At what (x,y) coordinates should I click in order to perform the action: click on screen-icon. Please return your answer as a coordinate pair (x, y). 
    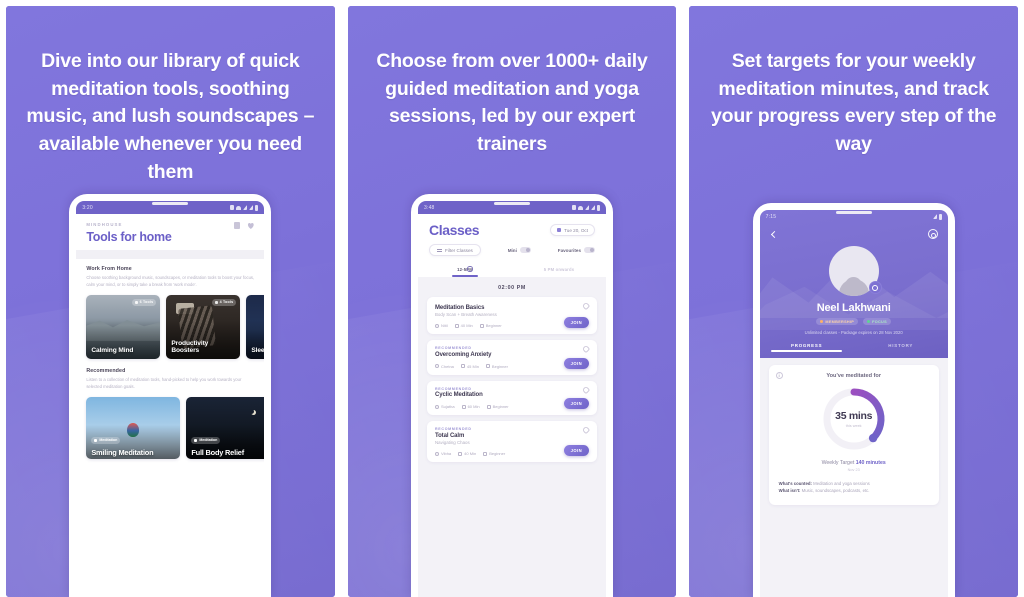
    Looking at the image, I should click on (463, 406).